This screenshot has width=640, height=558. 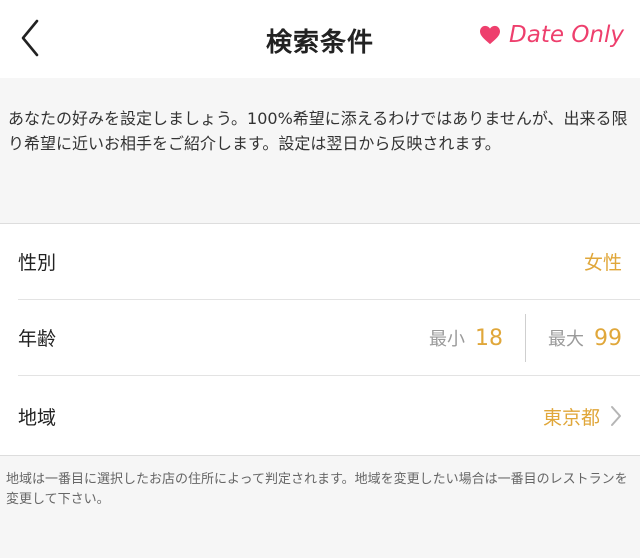 I want to click on navigation-bar: 検索条件 Date Only, so click(x=320, y=39).